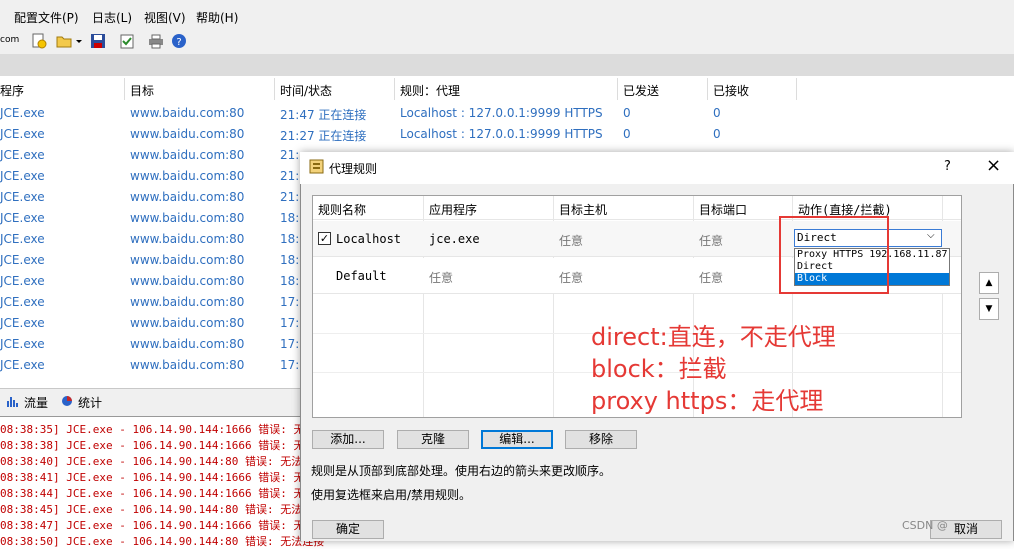 The width and height of the screenshot is (1014, 549). Describe the element at coordinates (13, 401) in the screenshot. I see `traffic-chart-icon` at that location.